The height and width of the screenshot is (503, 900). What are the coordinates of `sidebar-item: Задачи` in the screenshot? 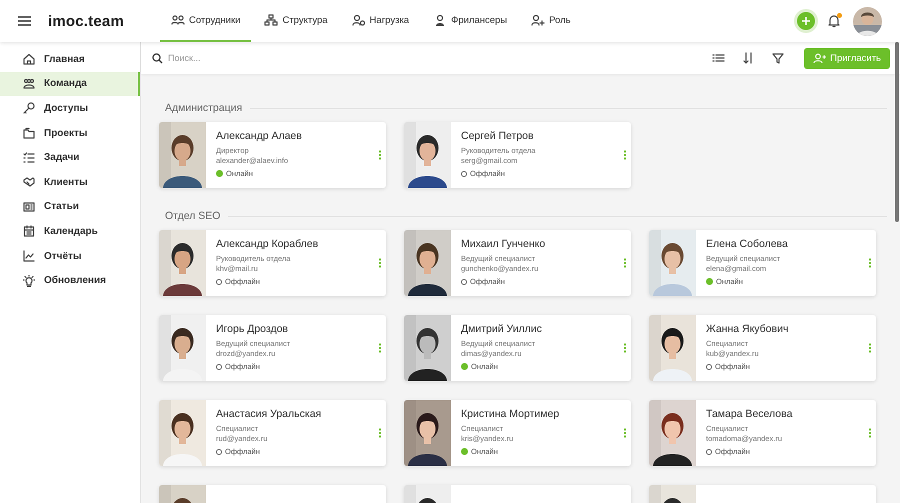 It's located at (70, 157).